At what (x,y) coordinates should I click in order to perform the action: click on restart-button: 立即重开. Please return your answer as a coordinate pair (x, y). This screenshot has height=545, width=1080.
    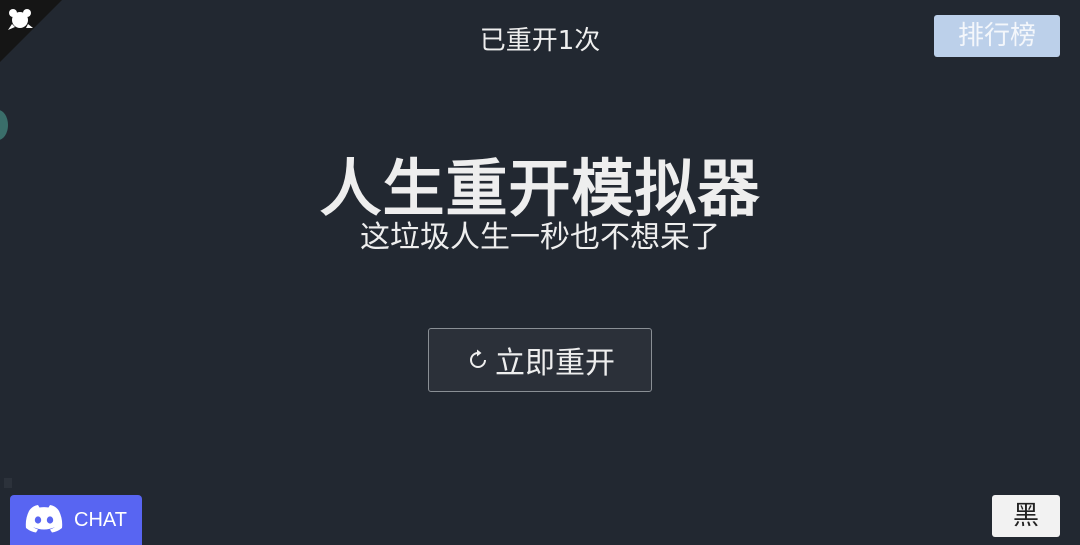
    Looking at the image, I should click on (540, 360).